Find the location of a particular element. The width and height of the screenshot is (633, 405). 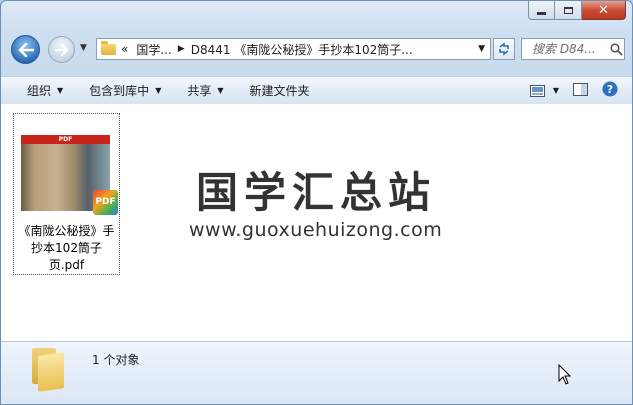

forward-button is located at coordinates (61, 49).